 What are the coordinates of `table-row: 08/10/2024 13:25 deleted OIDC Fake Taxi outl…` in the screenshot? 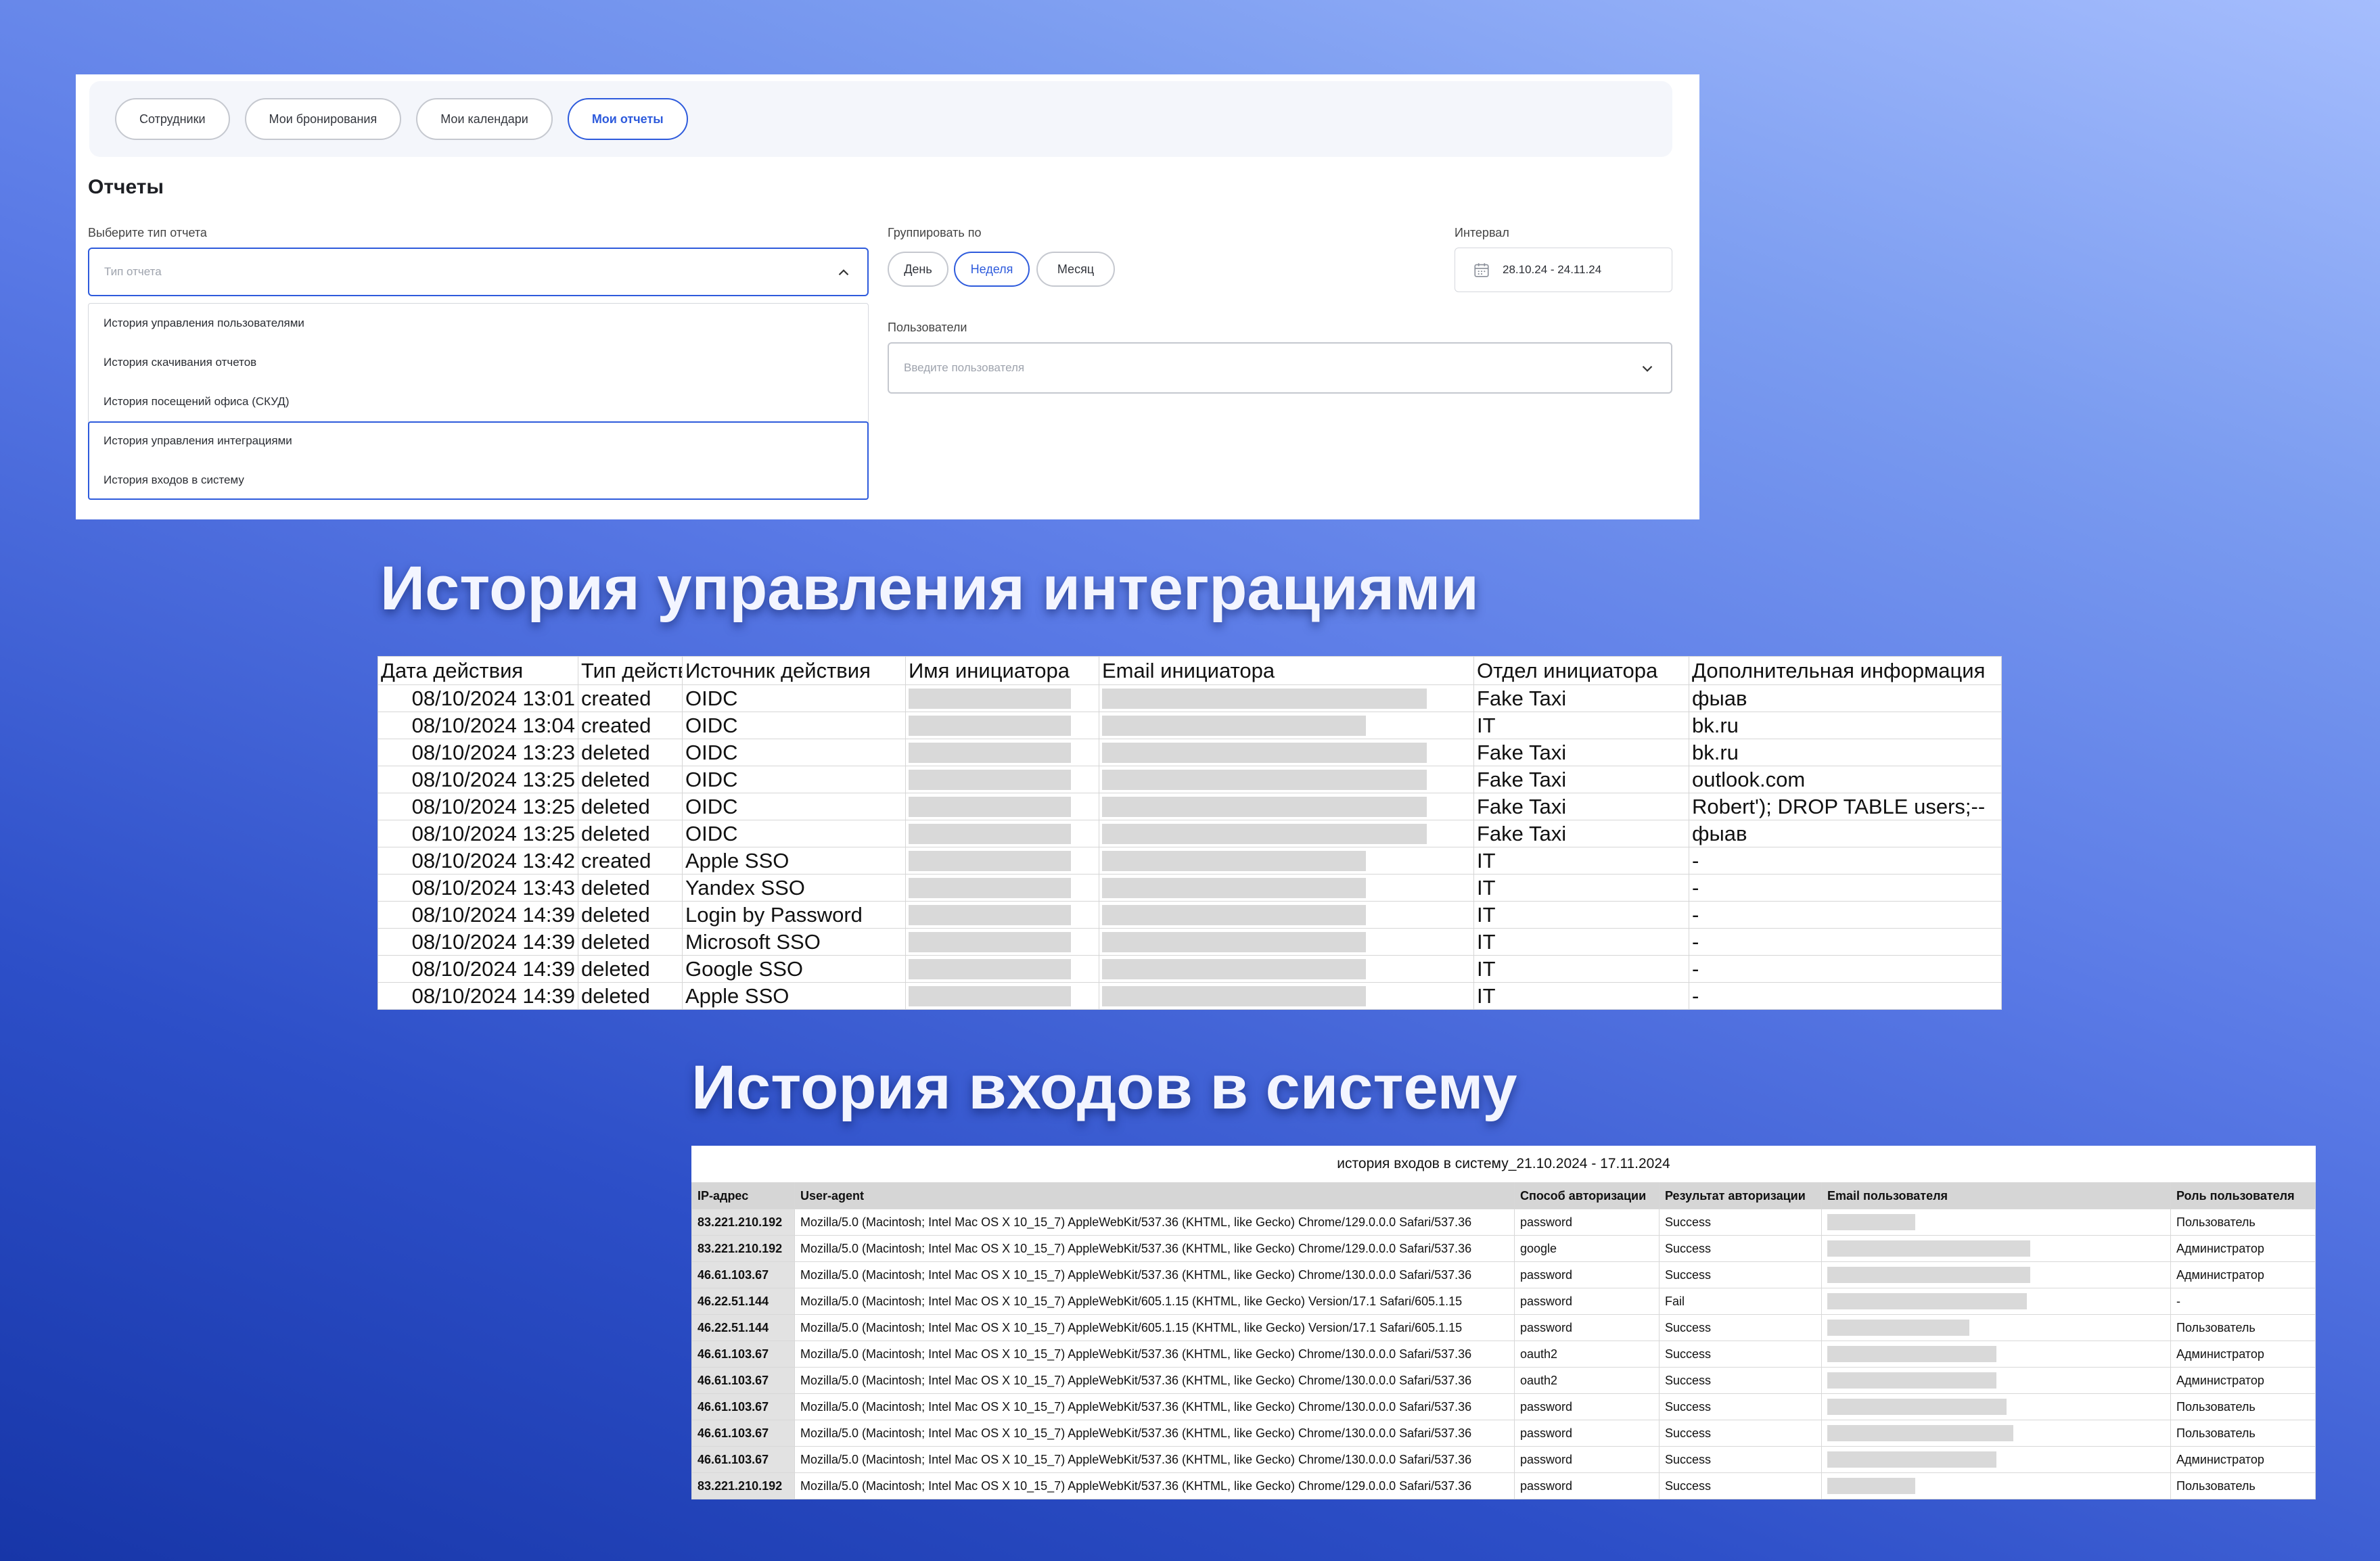 It's located at (1189, 779).